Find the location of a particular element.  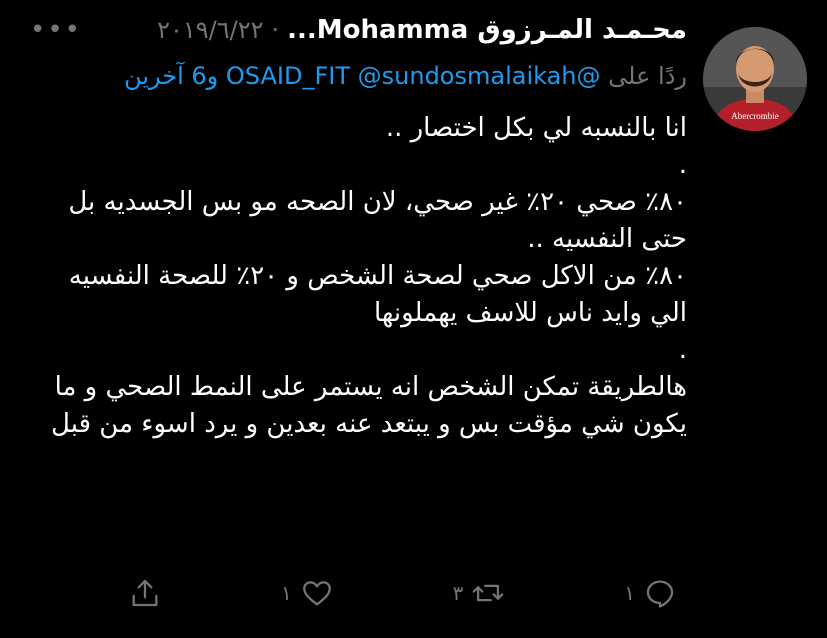

reply-icon is located at coordinates (660, 594).